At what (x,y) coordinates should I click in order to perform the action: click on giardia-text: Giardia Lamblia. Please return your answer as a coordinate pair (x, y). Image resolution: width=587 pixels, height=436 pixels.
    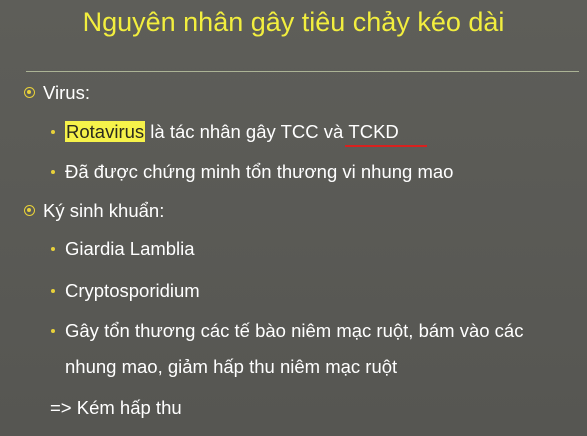
    Looking at the image, I should click on (130, 248).